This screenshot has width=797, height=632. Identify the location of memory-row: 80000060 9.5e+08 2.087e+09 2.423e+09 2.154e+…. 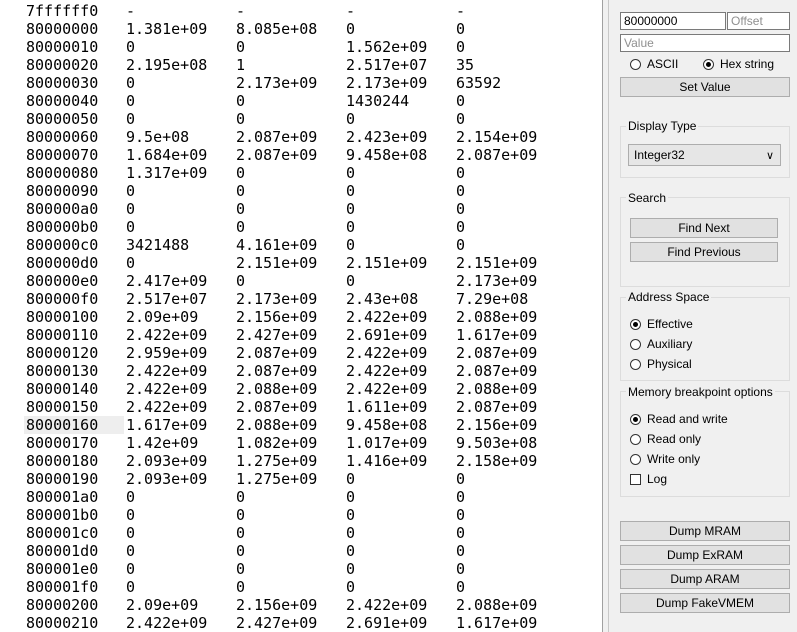
(301, 137).